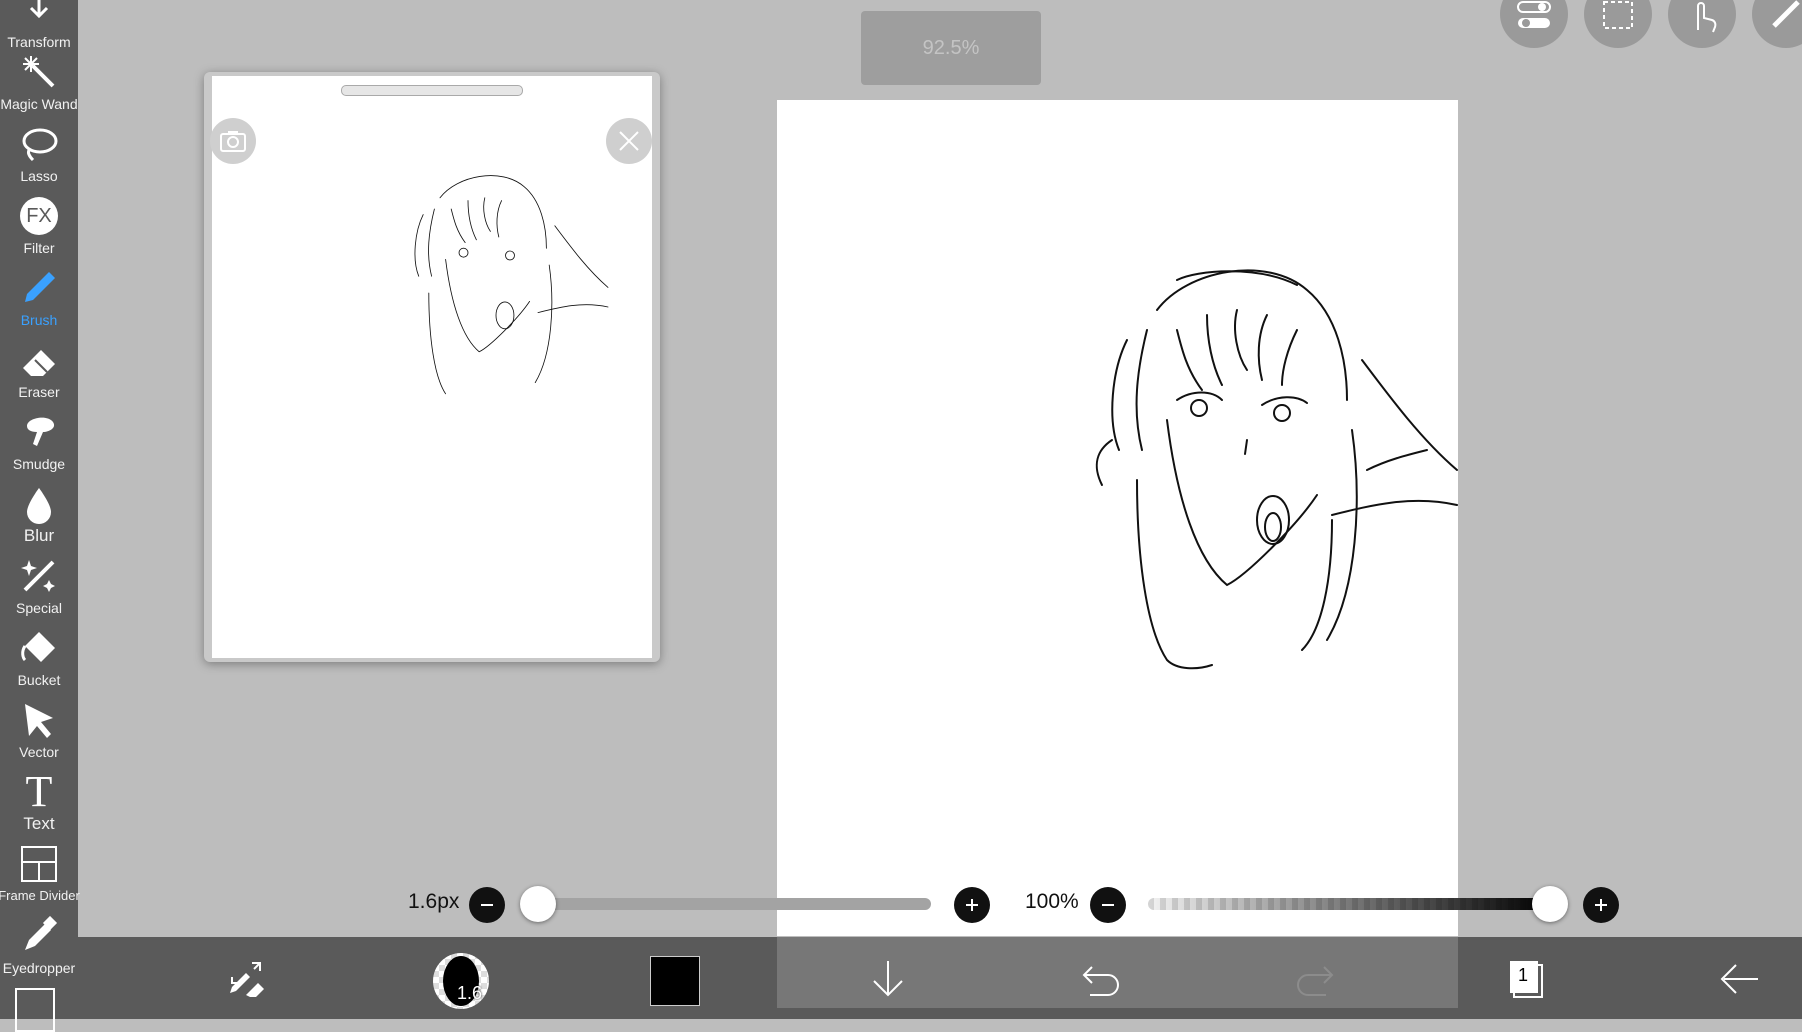  I want to click on ruler-button, so click(1777, 24).